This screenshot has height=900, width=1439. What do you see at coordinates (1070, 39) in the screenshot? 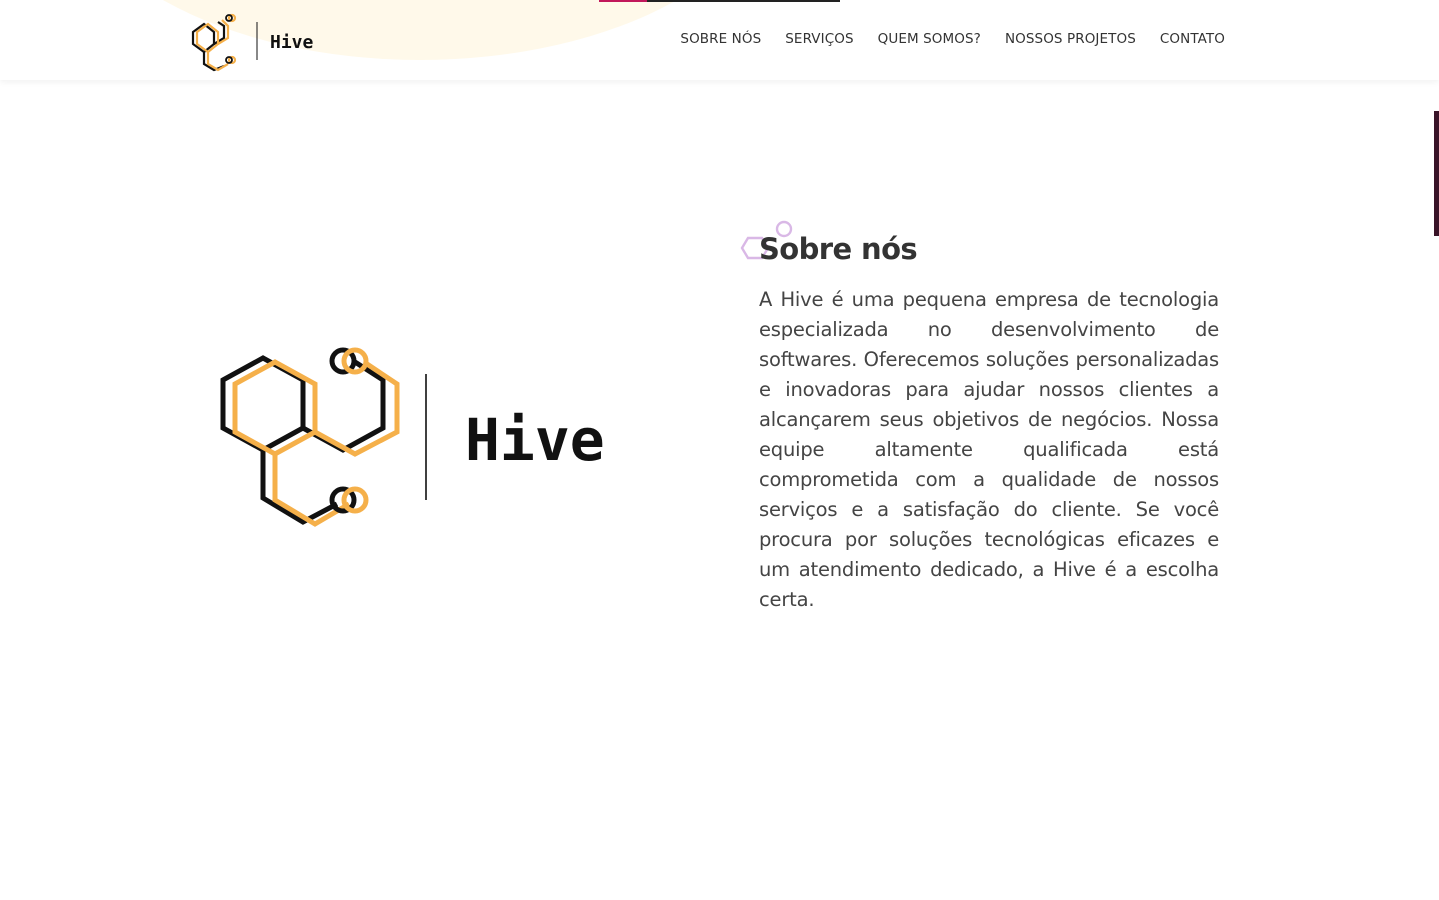
I see `nav-item-nossos-projetos: NOSSOS PROJETOS` at bounding box center [1070, 39].